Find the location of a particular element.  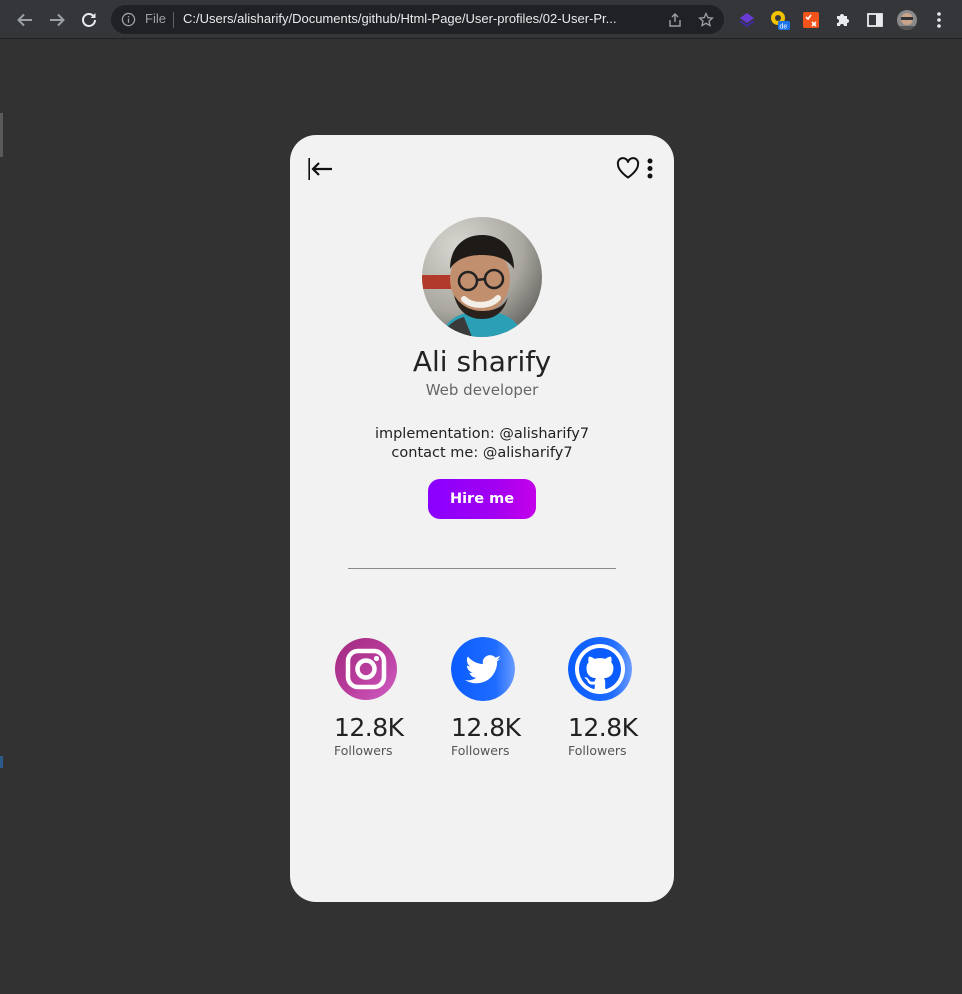

github-count: 12.8K is located at coordinates (603, 727).